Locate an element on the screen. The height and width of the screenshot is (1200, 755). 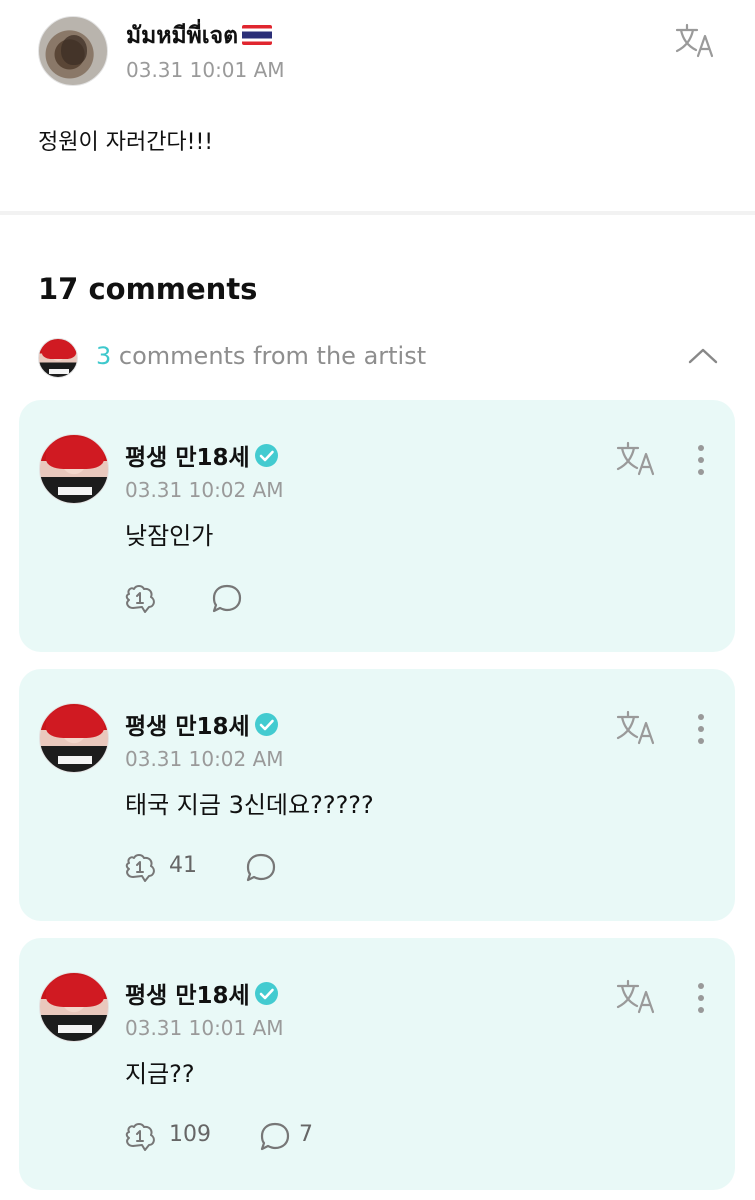
comment-body: 태국 지금 3신데요????? is located at coordinates (249, 805).